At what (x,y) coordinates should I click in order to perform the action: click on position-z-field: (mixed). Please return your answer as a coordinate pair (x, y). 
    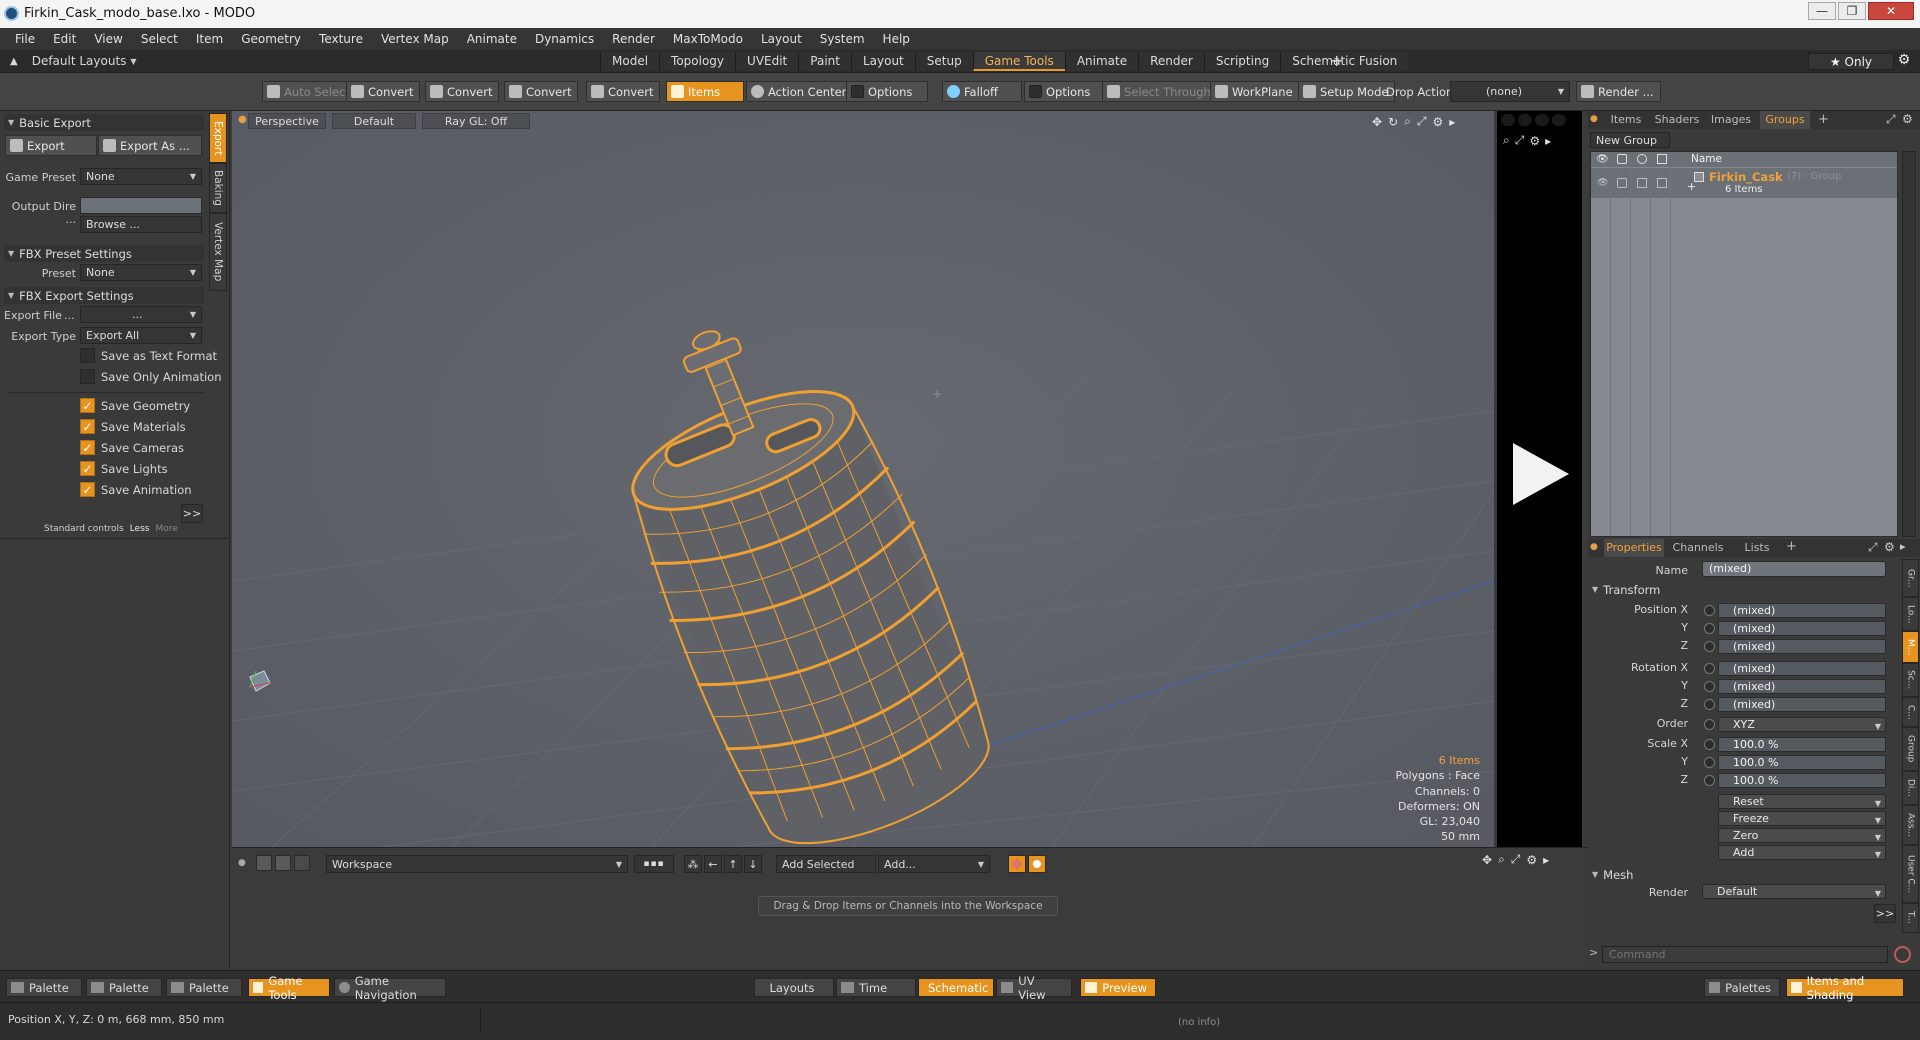
    Looking at the image, I should click on (1802, 646).